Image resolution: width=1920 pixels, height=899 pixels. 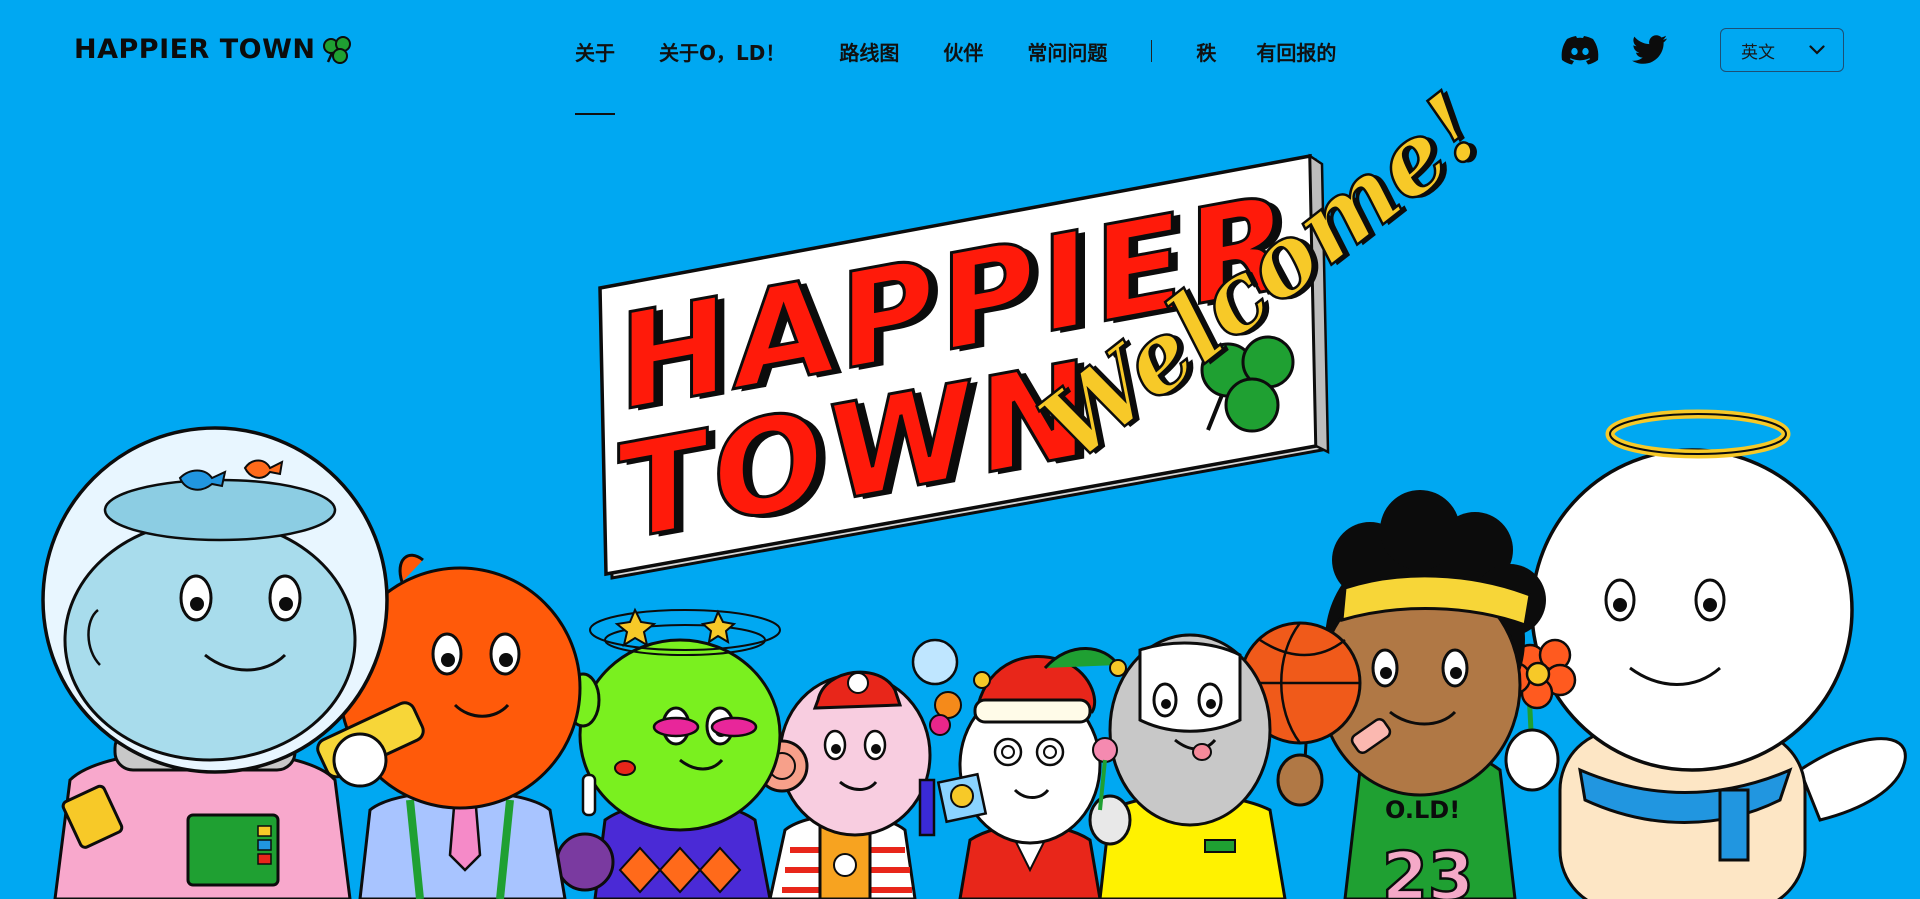 I want to click on nav-about: 关于, so click(x=595, y=76).